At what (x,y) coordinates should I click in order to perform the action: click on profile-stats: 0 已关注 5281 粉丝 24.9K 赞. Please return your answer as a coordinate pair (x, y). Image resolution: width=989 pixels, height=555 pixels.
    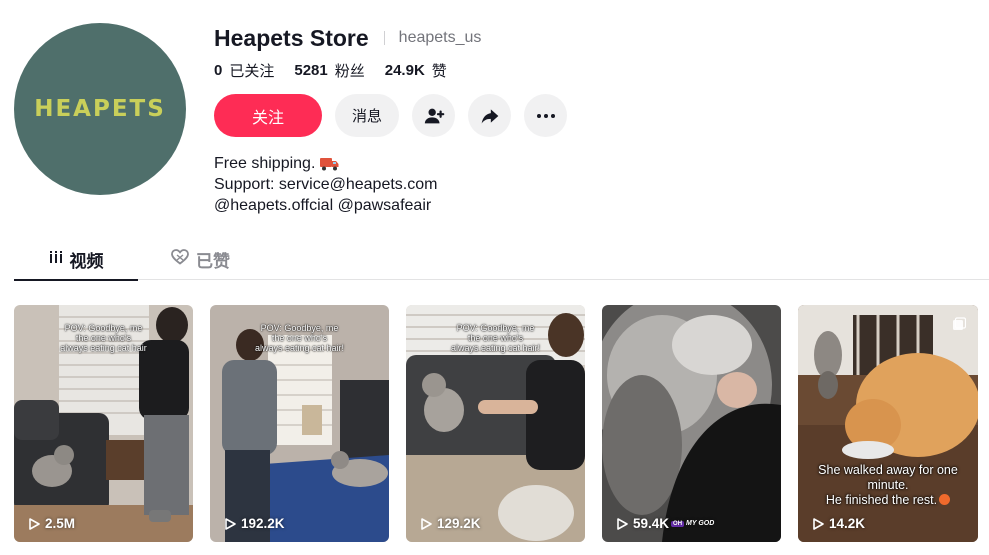
    Looking at the image, I should click on (340, 70).